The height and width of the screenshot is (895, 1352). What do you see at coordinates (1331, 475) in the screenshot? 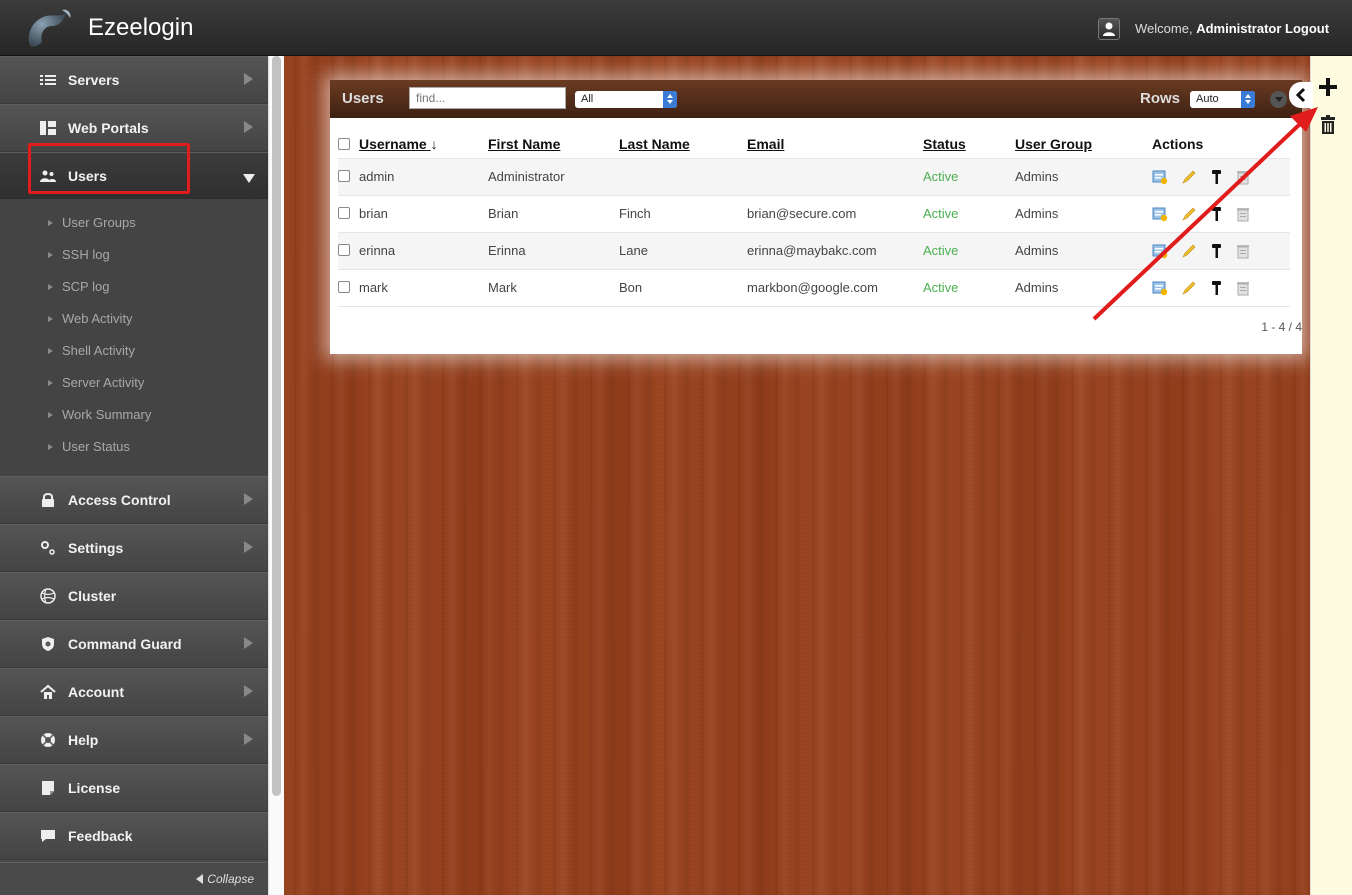
I see `right-action-strip` at bounding box center [1331, 475].